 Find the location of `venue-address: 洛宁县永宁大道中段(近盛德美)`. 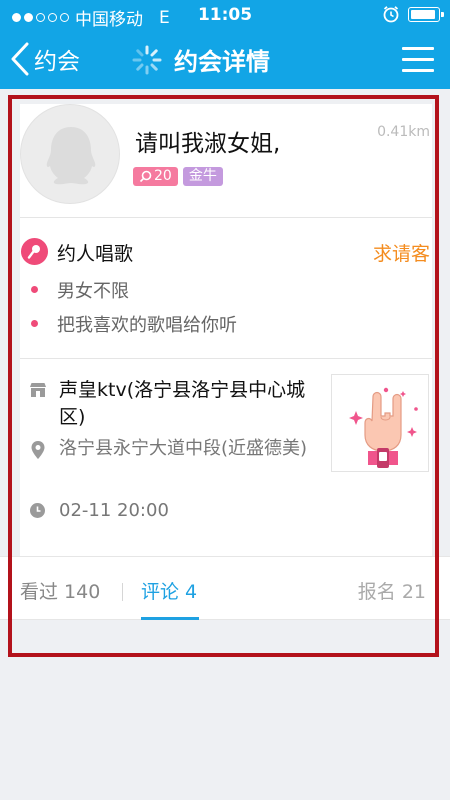

venue-address: 洛宁县永宁大道中段(近盛德美) is located at coordinates (189, 448).